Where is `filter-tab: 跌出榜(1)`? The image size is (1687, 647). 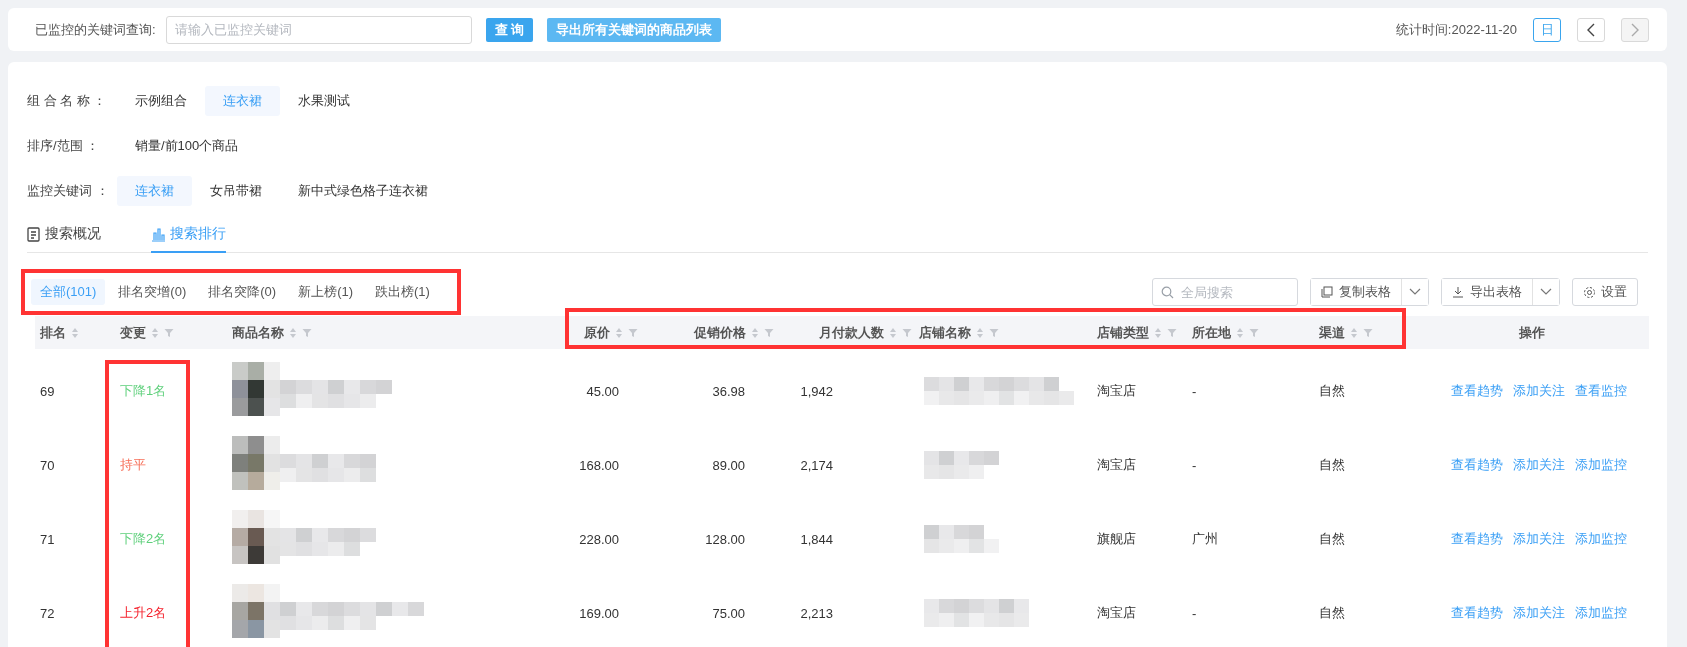
filter-tab: 跌出榜(1) is located at coordinates (402, 292).